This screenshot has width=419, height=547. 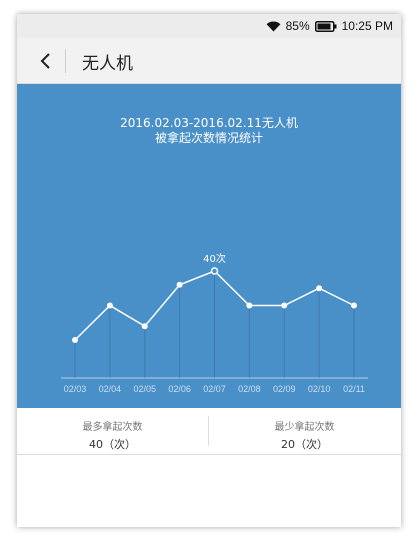 I want to click on stats-summary: 最多拿起次数 40（次） 最少拿起次数 20（次）, so click(x=209, y=431).